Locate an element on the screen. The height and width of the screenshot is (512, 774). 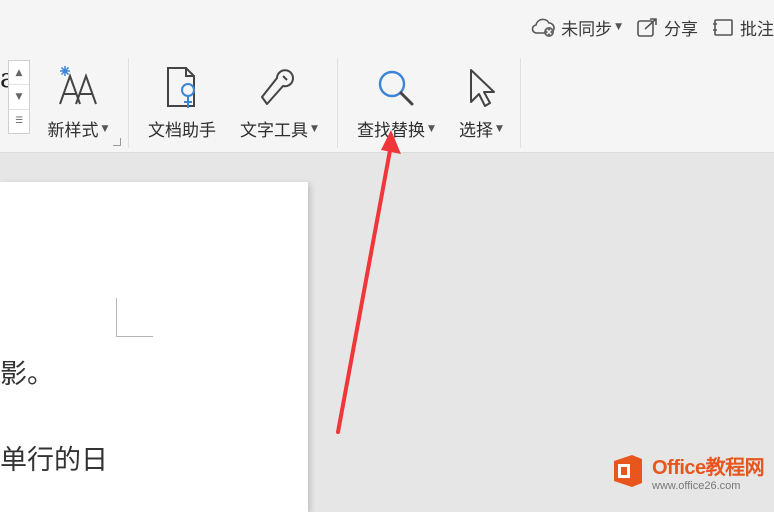
site-watermark: Office教程网 www.office26.com is located at coordinates (692, 471).